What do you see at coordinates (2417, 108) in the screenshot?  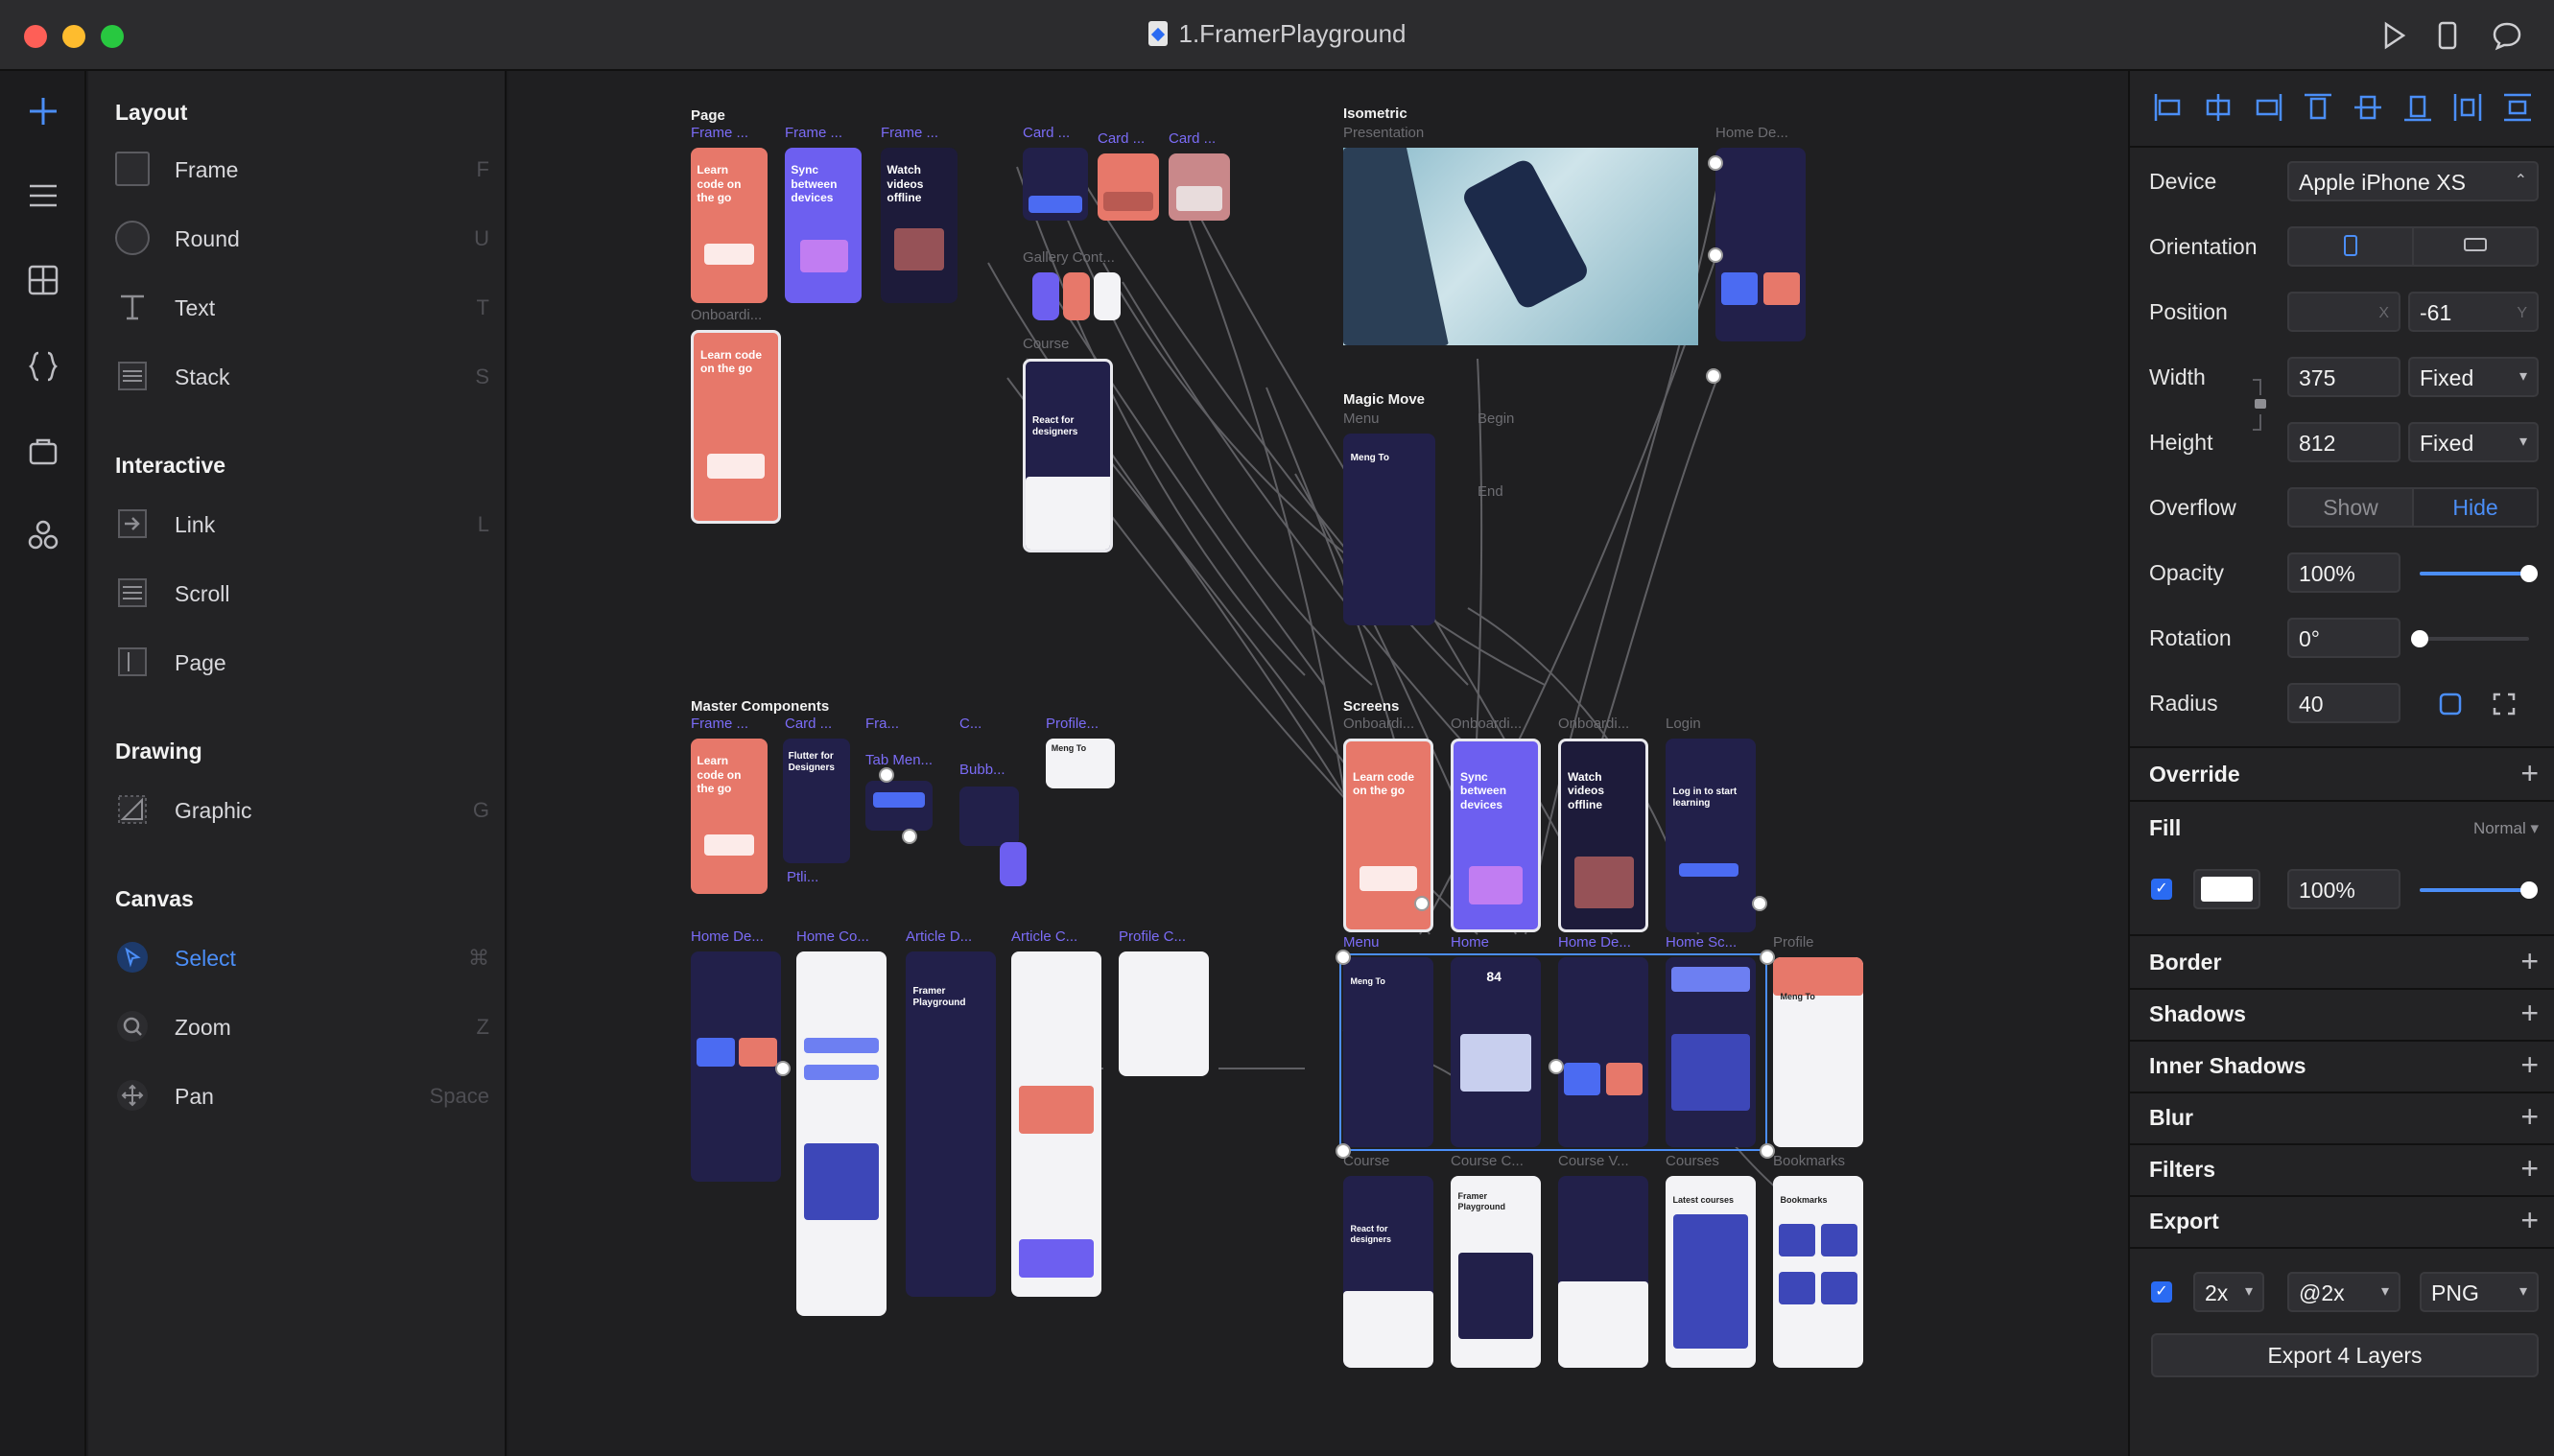 I see `align-bottom-icon` at bounding box center [2417, 108].